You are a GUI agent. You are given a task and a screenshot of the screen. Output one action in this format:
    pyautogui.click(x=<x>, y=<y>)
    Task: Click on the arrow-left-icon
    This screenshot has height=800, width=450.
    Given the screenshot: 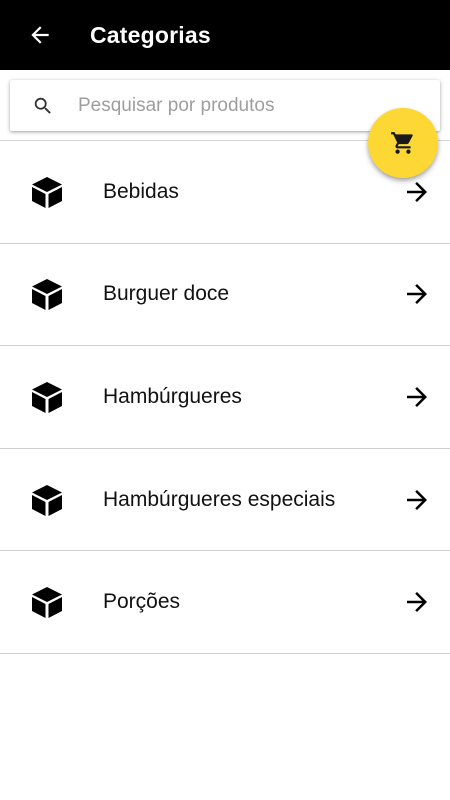 What is the action you would take?
    pyautogui.click(x=40, y=35)
    